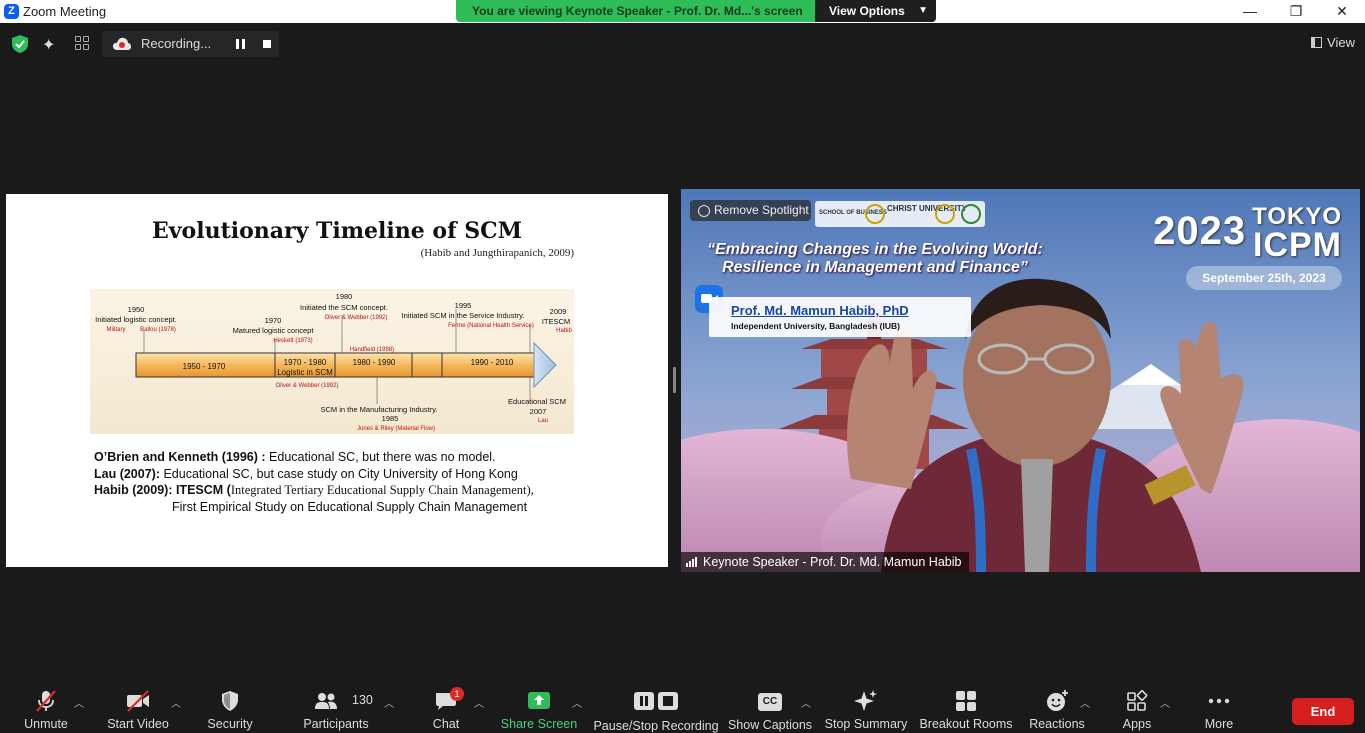 This screenshot has width=1365, height=733. I want to click on slide-citation: (Habib and Jungthirapanich, 2009), so click(497, 253).